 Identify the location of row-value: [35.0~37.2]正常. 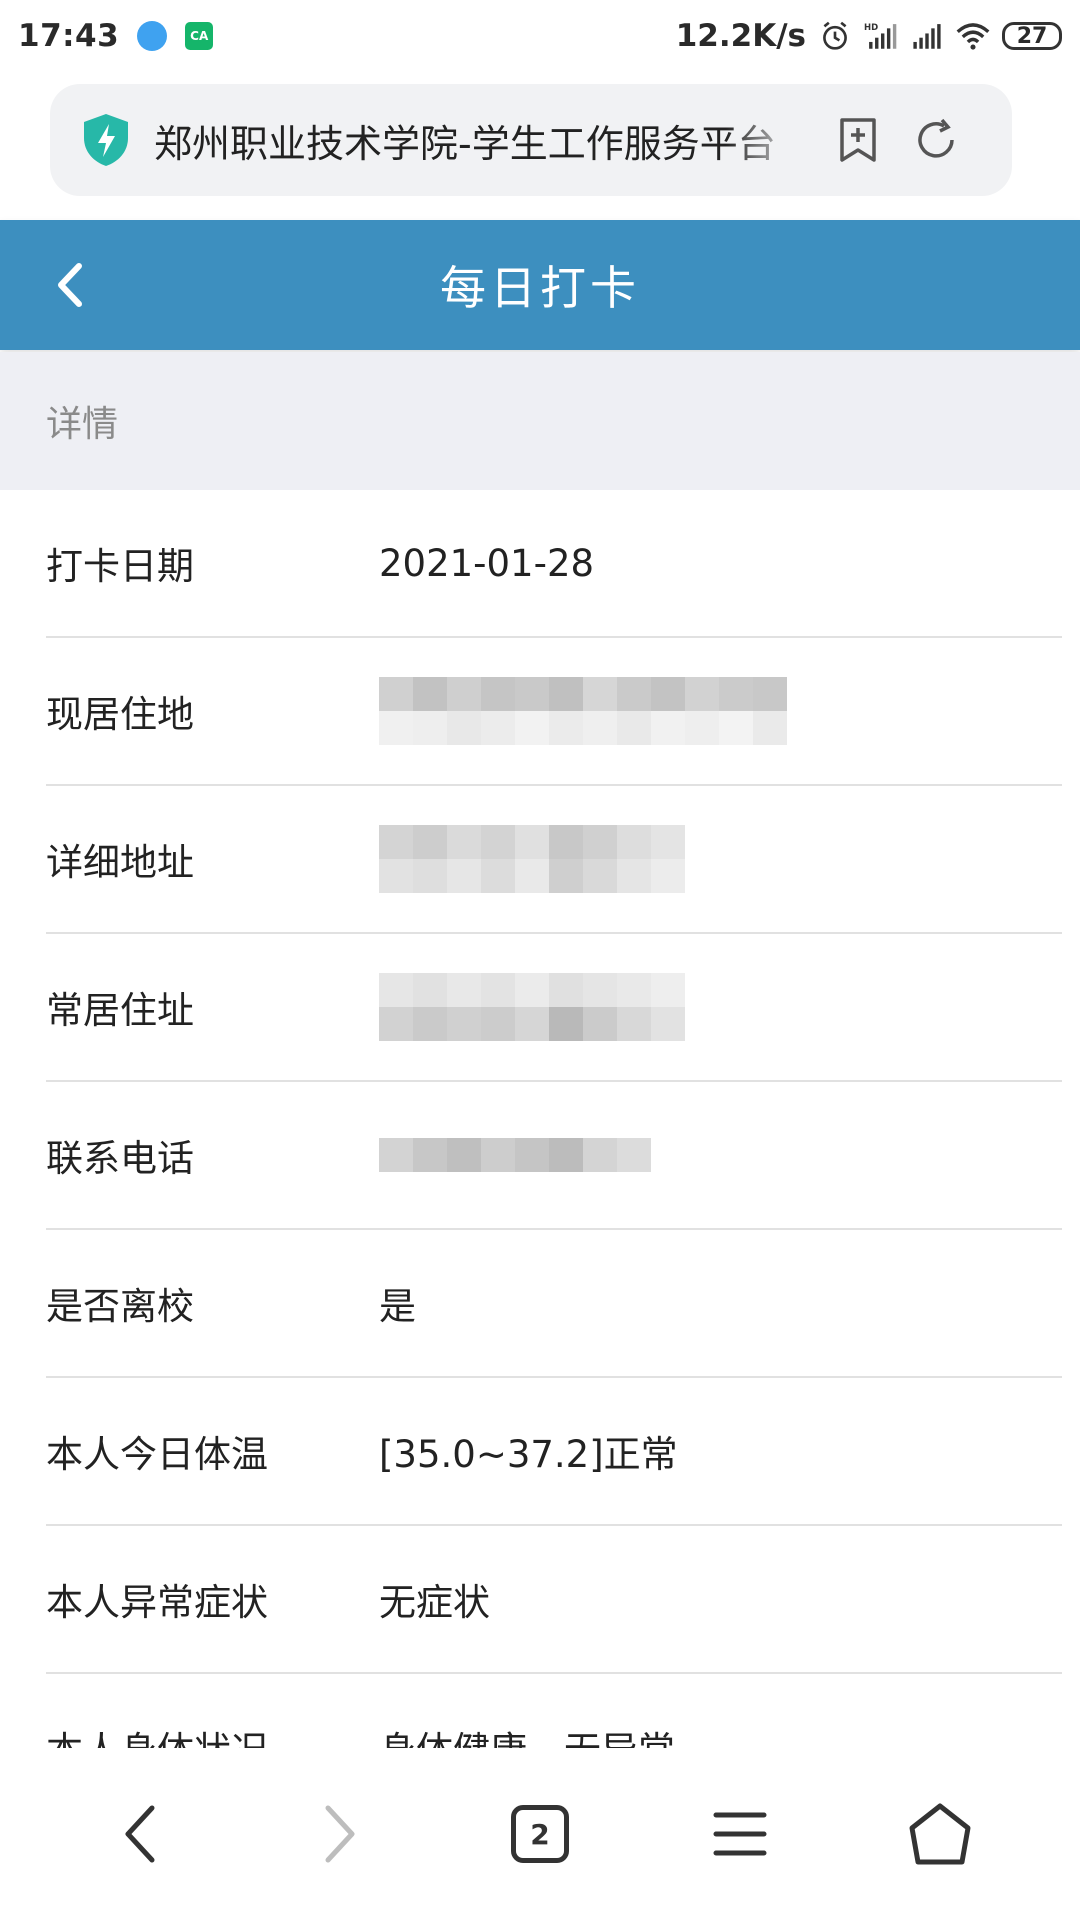
(528, 1454).